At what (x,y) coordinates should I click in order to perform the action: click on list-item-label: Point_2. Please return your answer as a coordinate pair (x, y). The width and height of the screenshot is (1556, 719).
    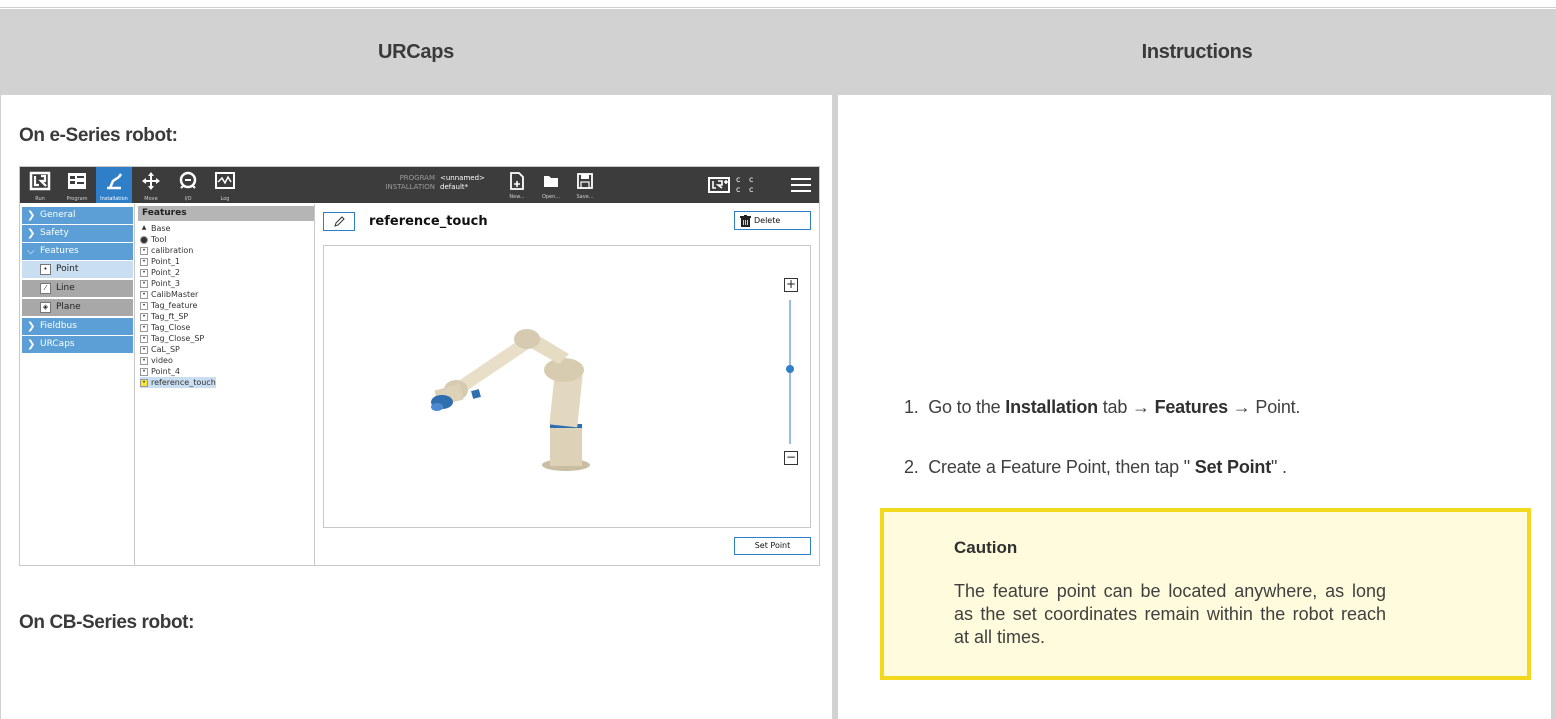
    Looking at the image, I should click on (165, 272).